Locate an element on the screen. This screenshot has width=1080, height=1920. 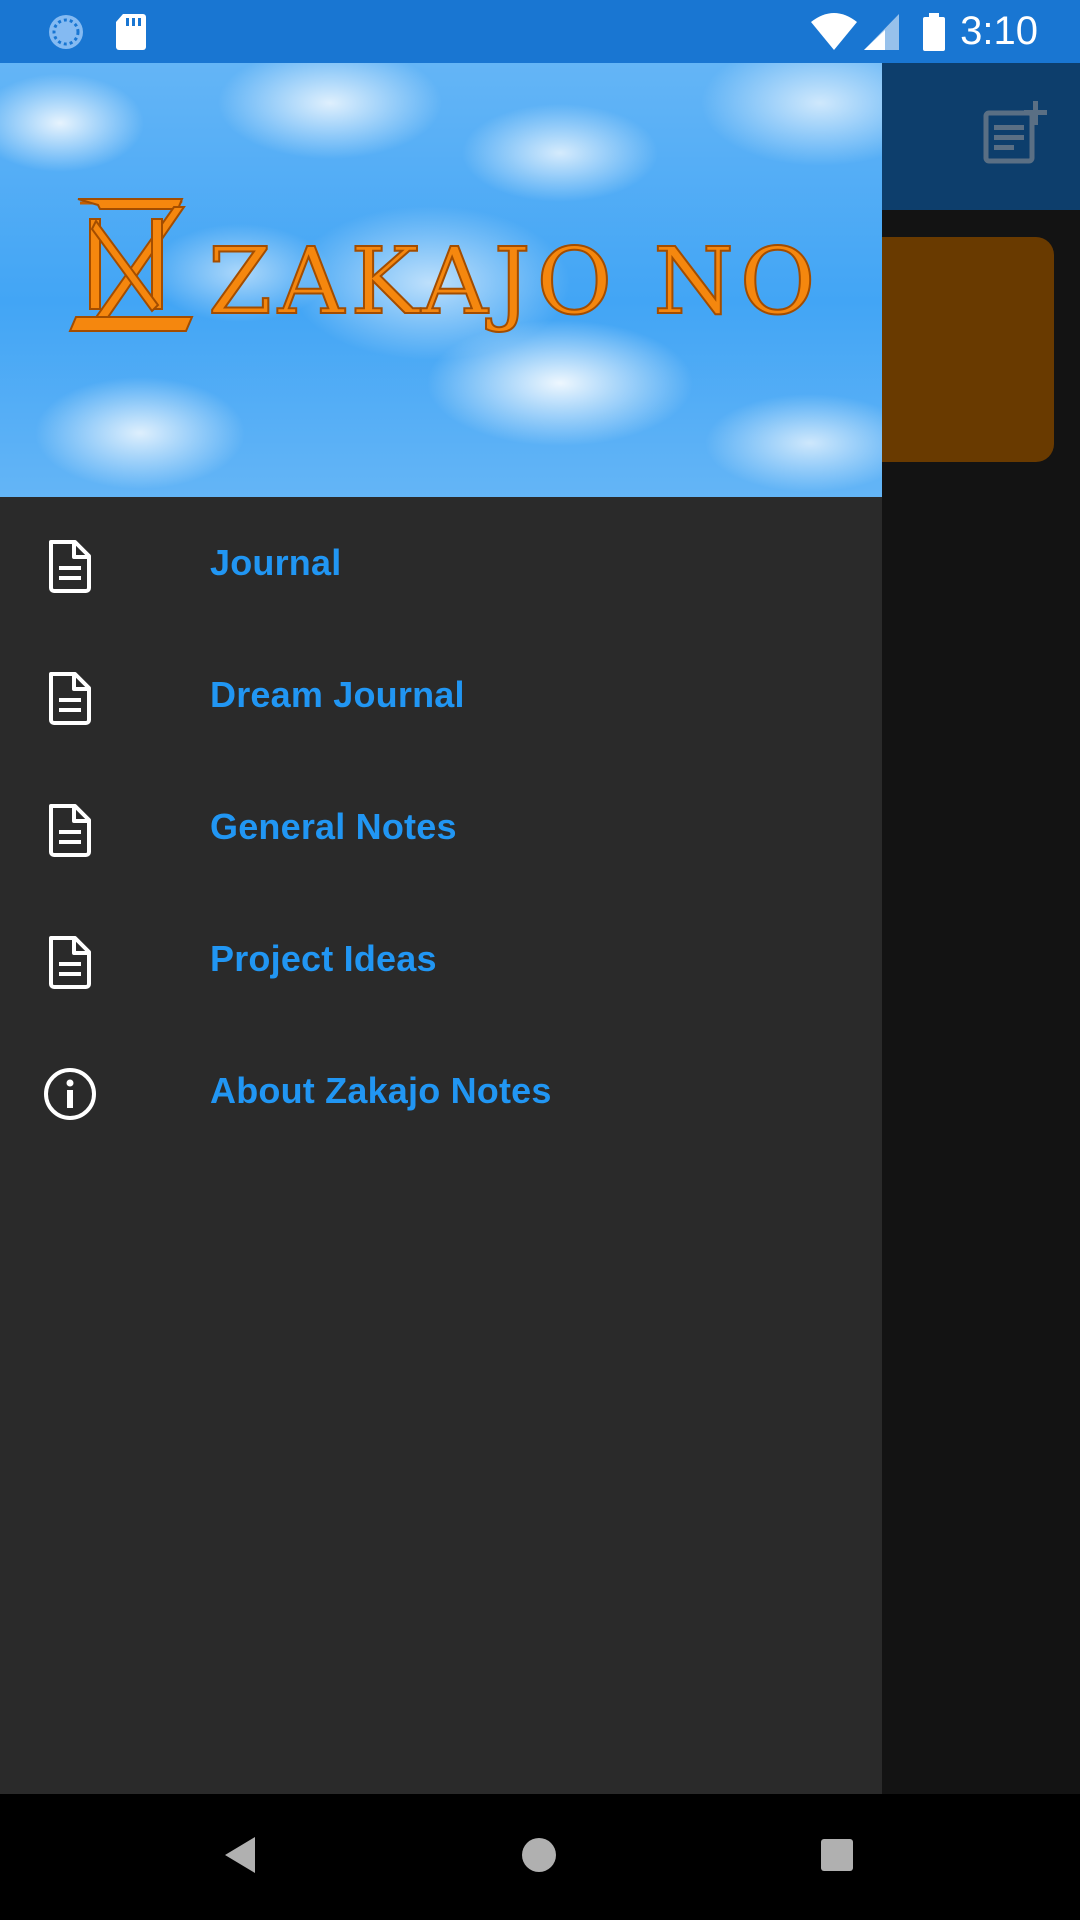
menu-item-general-notes: General Notes is located at coordinates (441, 827).